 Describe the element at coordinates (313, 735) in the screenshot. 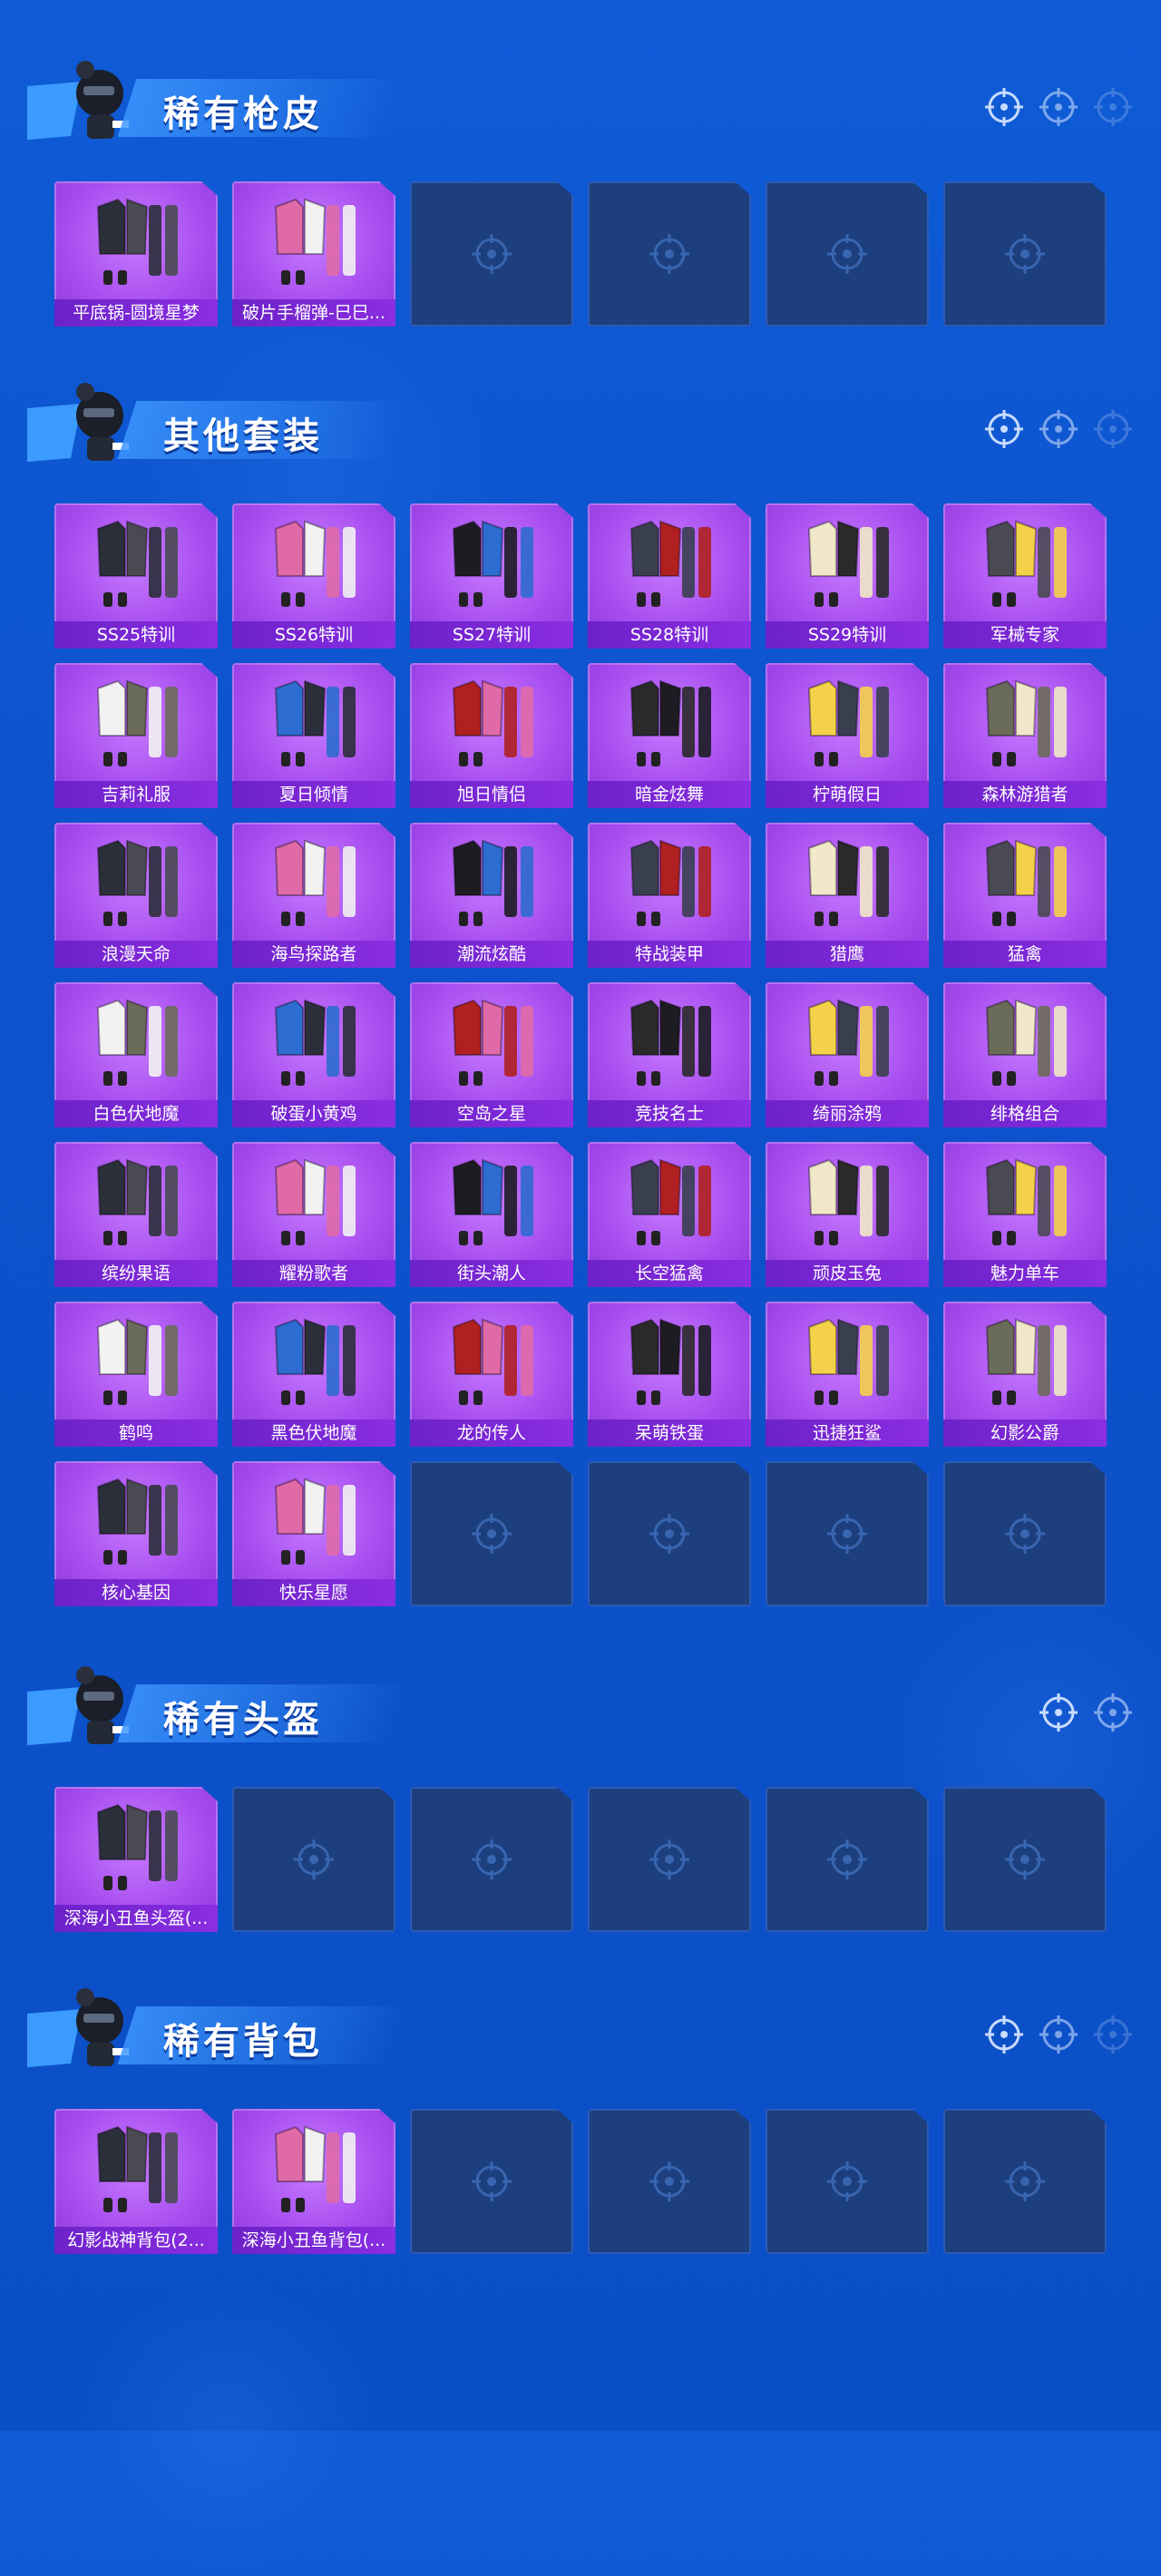

I see `item-card: 夏日倾情` at that location.